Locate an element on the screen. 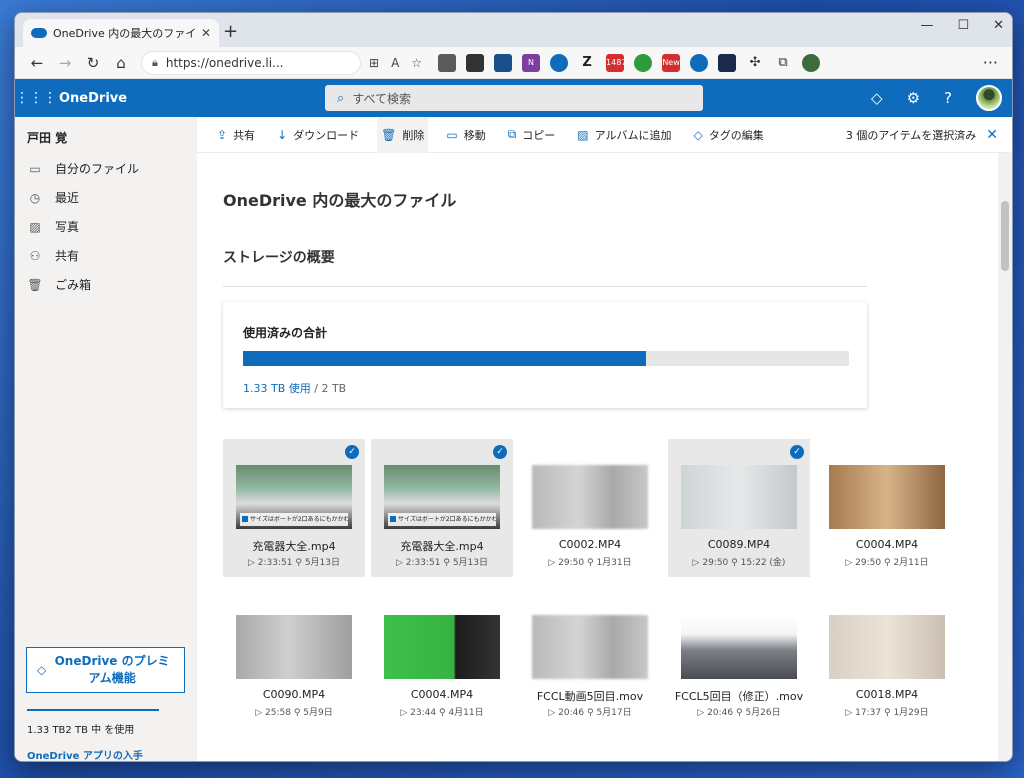 This screenshot has height=778, width=1024. file-date: 4月11日 is located at coordinates (466, 713).